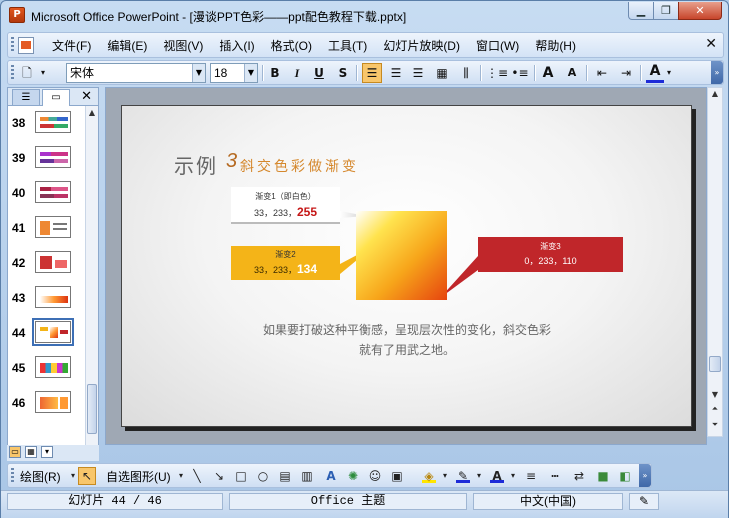 The width and height of the screenshot is (729, 518). Describe the element at coordinates (407, 340) in the screenshot. I see `slide-body-text: 如果要打破这种平衡感，呈现层次性的变化，斜交色彩 就有了用武之地。` at that location.